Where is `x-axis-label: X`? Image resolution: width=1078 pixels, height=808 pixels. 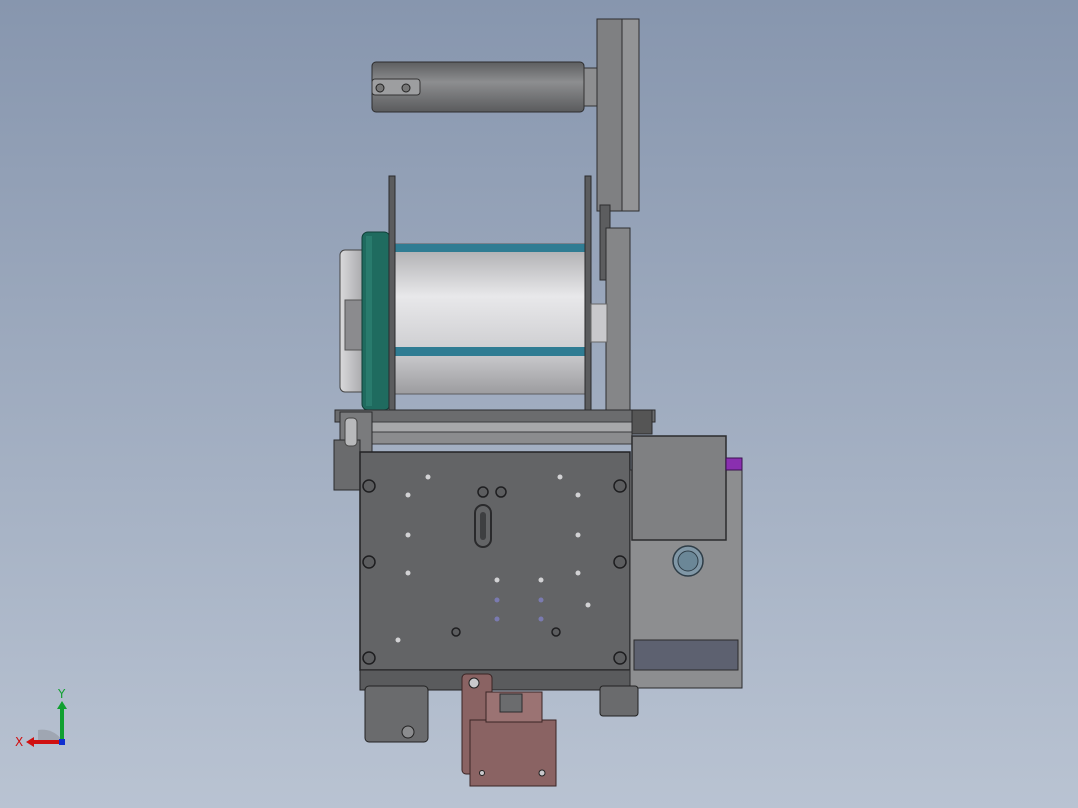 x-axis-label: X is located at coordinates (19, 742).